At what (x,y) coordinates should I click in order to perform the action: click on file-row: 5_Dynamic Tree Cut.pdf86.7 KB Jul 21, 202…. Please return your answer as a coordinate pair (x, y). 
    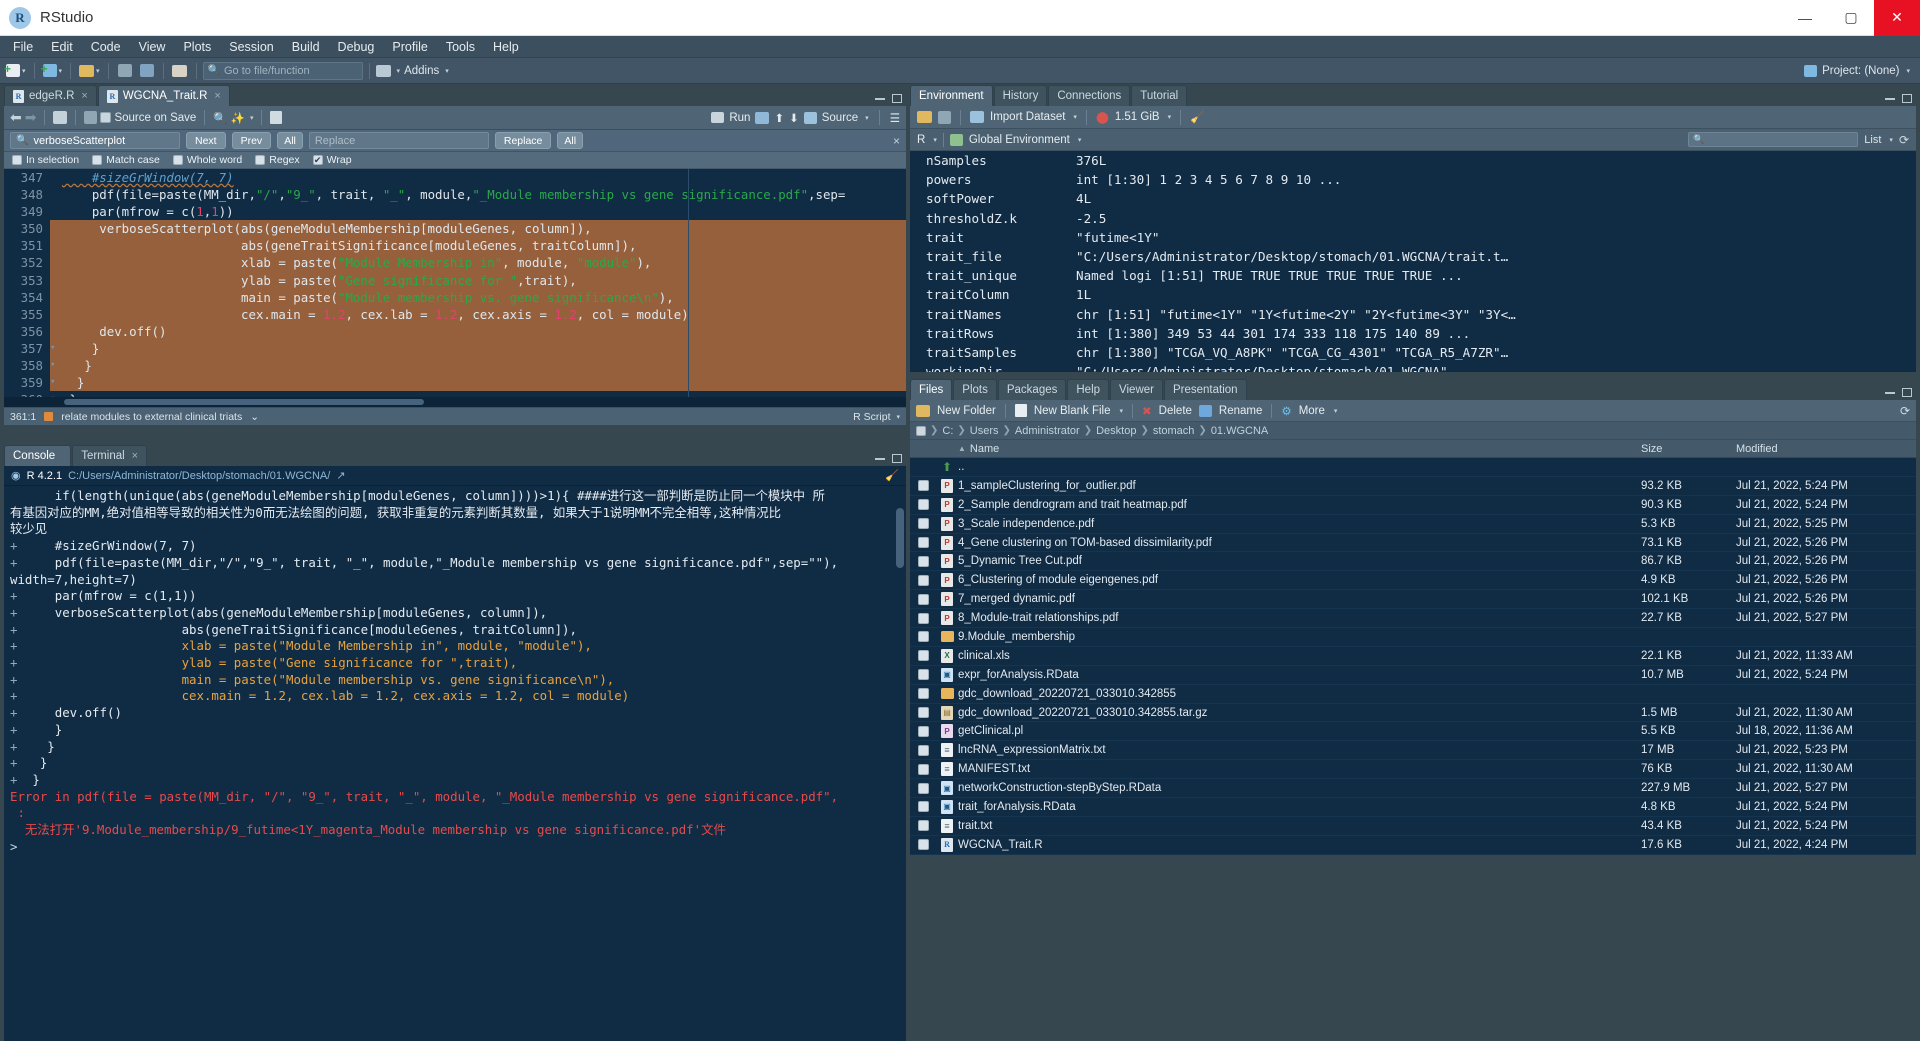
    Looking at the image, I should click on (1413, 562).